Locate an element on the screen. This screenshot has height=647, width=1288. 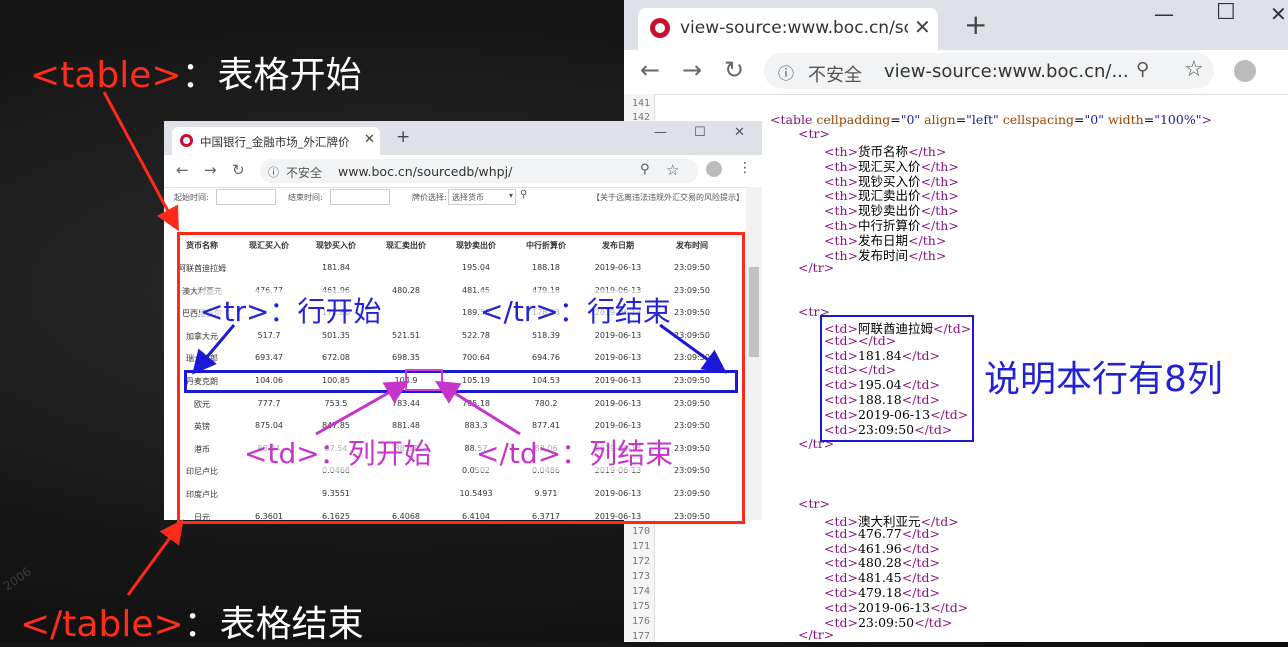
arrow-td-close is located at coordinates (477, 408).